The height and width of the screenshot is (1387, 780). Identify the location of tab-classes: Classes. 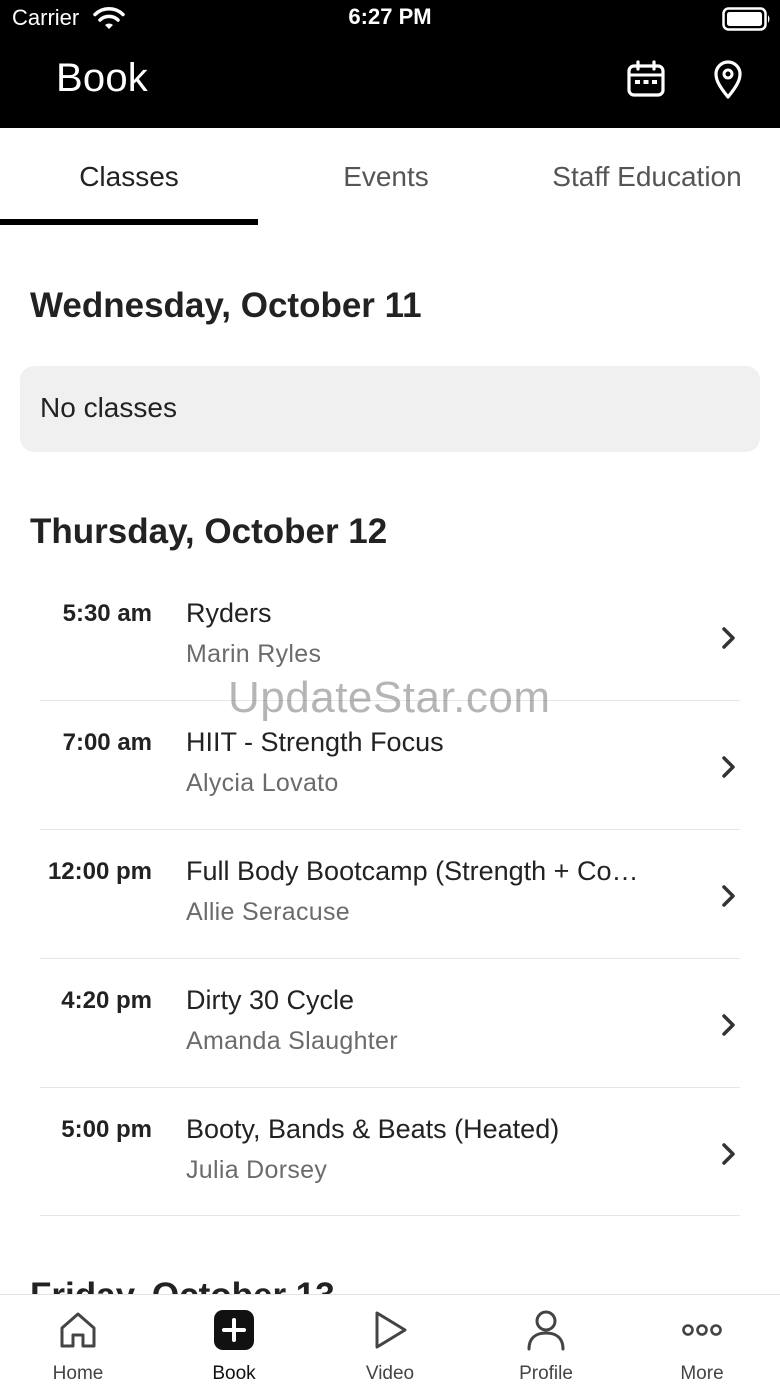
(129, 177).